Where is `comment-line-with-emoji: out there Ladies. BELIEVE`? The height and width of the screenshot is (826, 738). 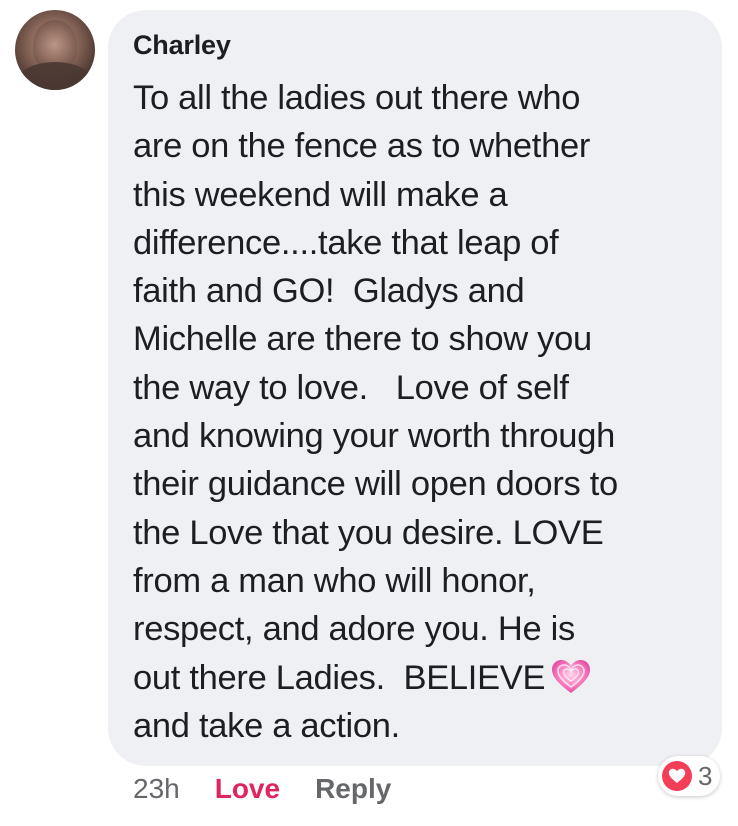 comment-line-with-emoji: out there Ladies. BELIEVE is located at coordinates (423, 678).